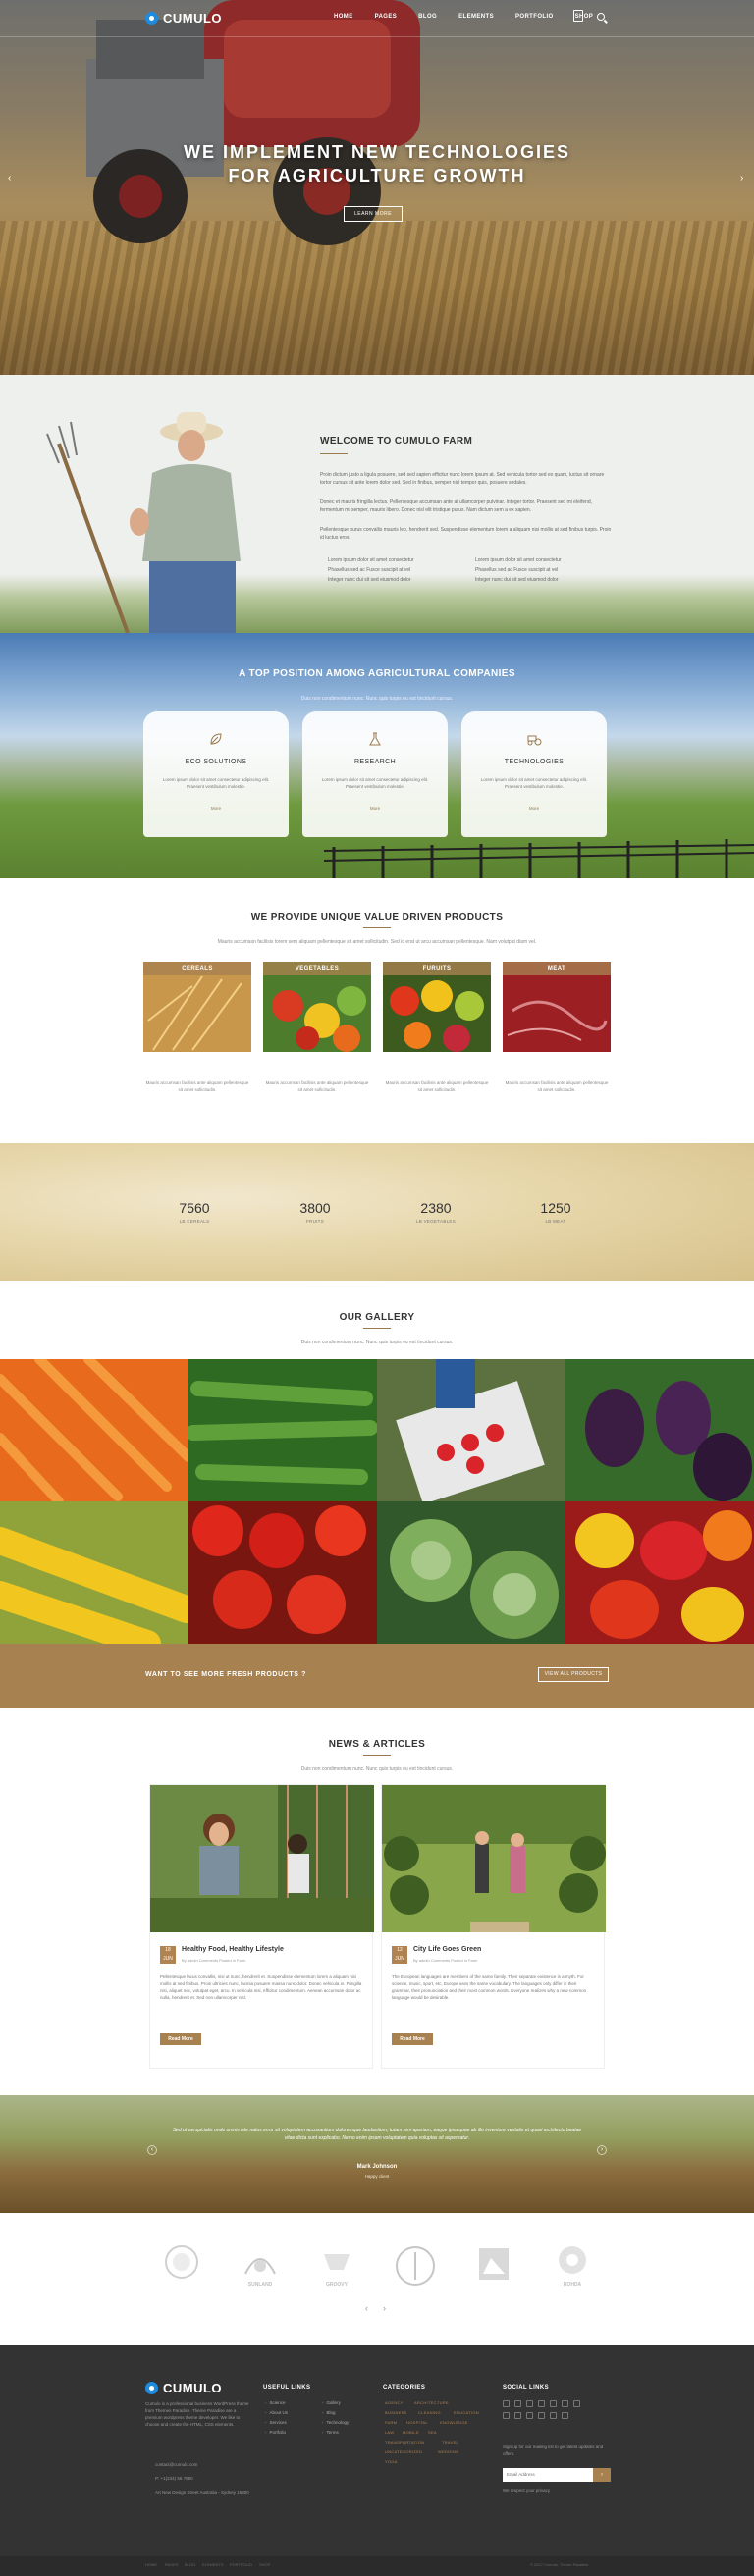  What do you see at coordinates (391, 2461) in the screenshot?
I see `category-tag: YOGA` at bounding box center [391, 2461].